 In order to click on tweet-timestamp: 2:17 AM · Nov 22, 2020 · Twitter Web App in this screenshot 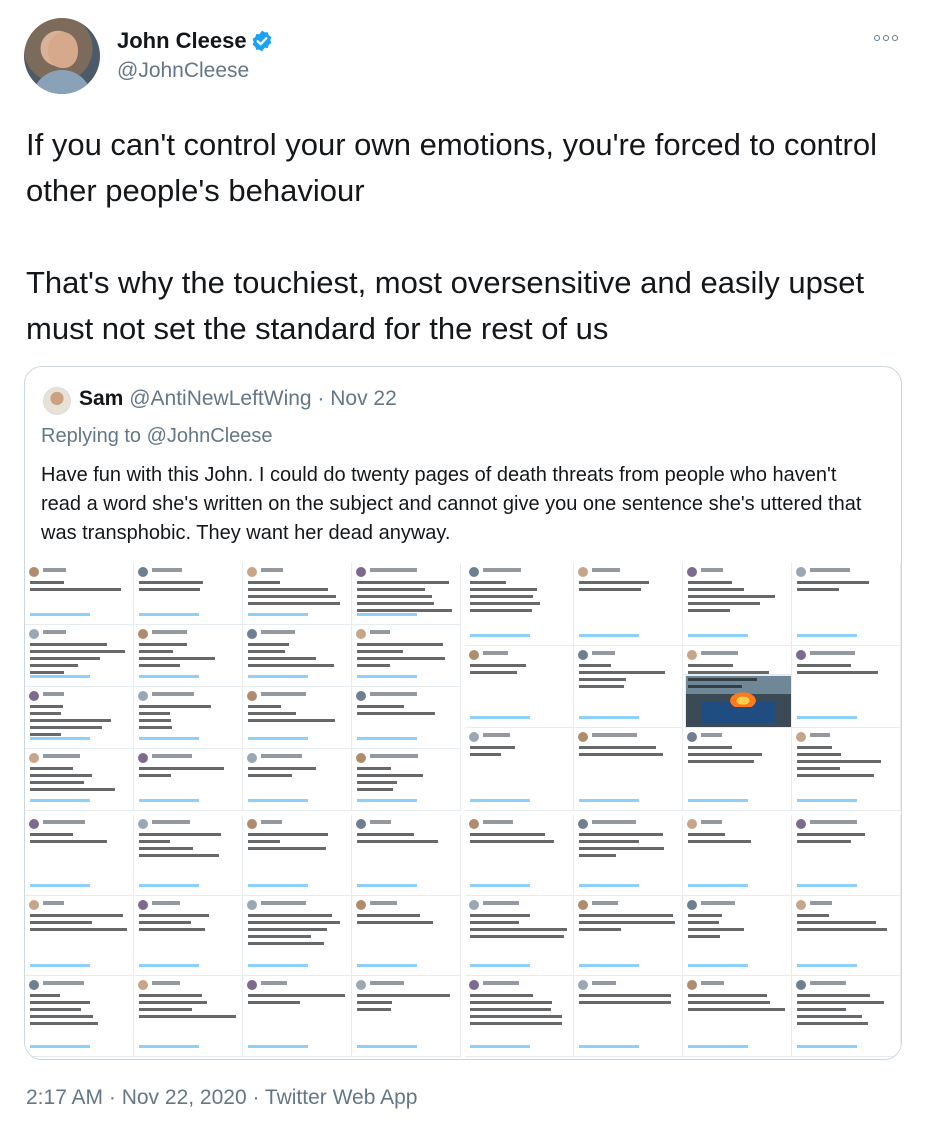, I will do `click(221, 1098)`.